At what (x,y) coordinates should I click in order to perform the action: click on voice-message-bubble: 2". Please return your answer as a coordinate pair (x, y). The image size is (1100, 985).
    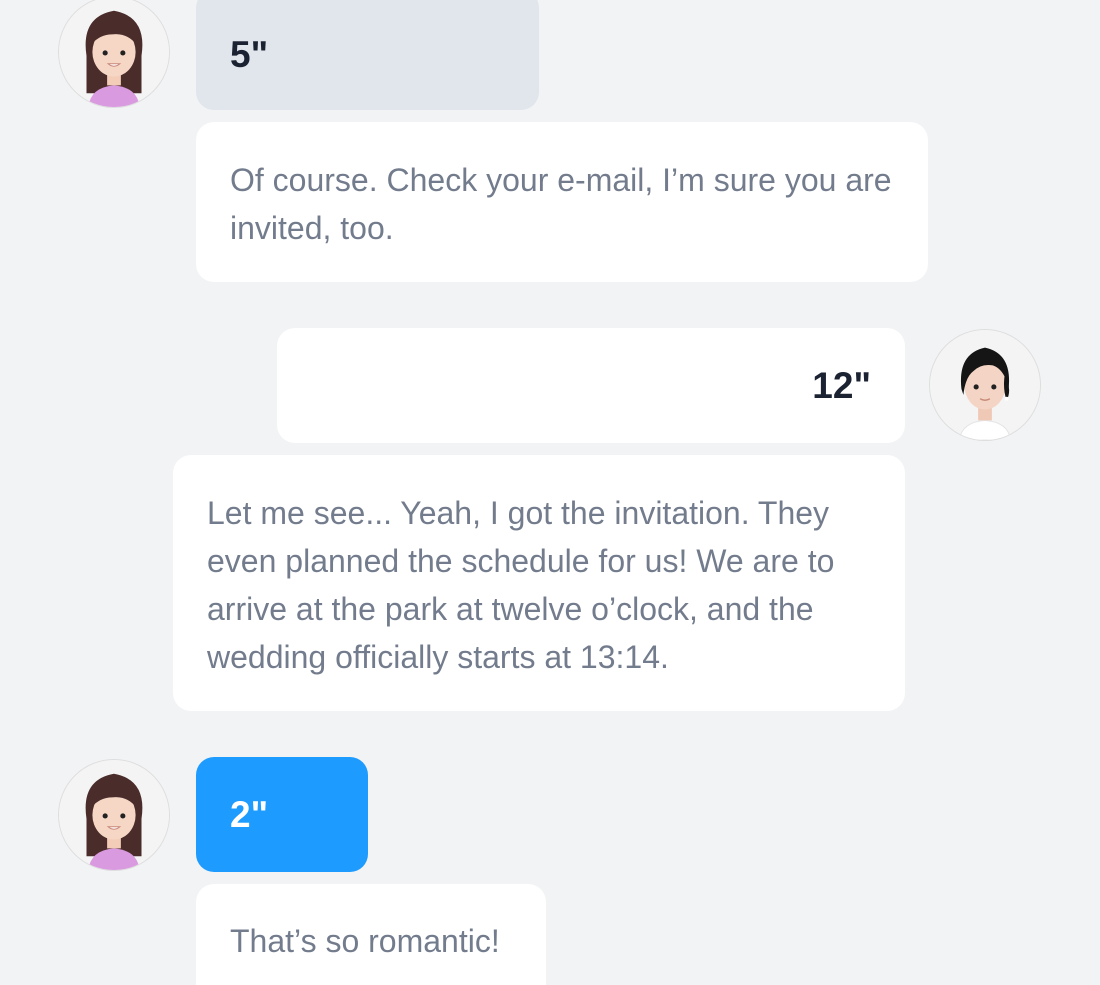
    Looking at the image, I should click on (282, 814).